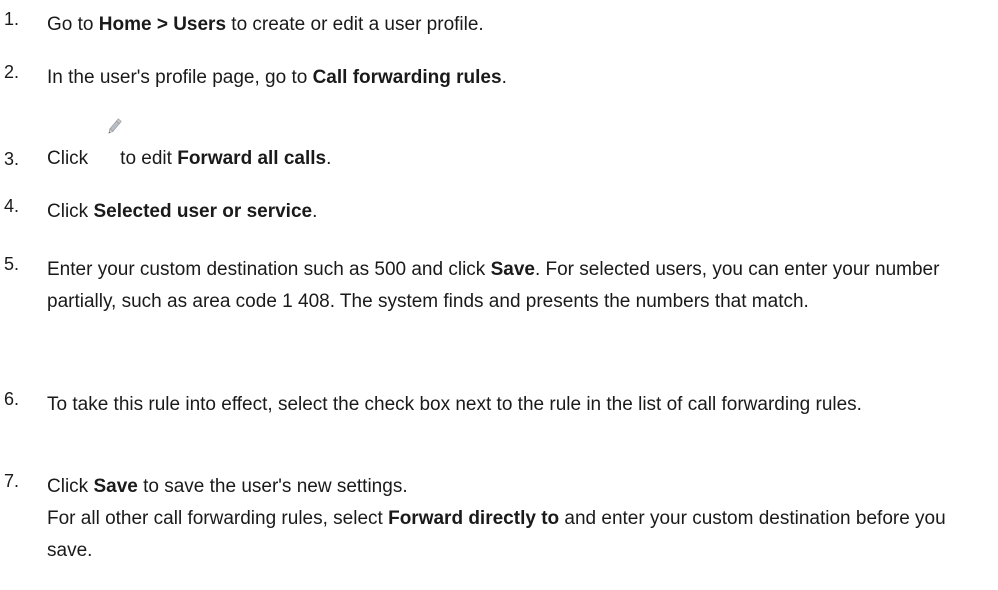  I want to click on step-text: Click to edit Forward all calls., so click(512, 146).